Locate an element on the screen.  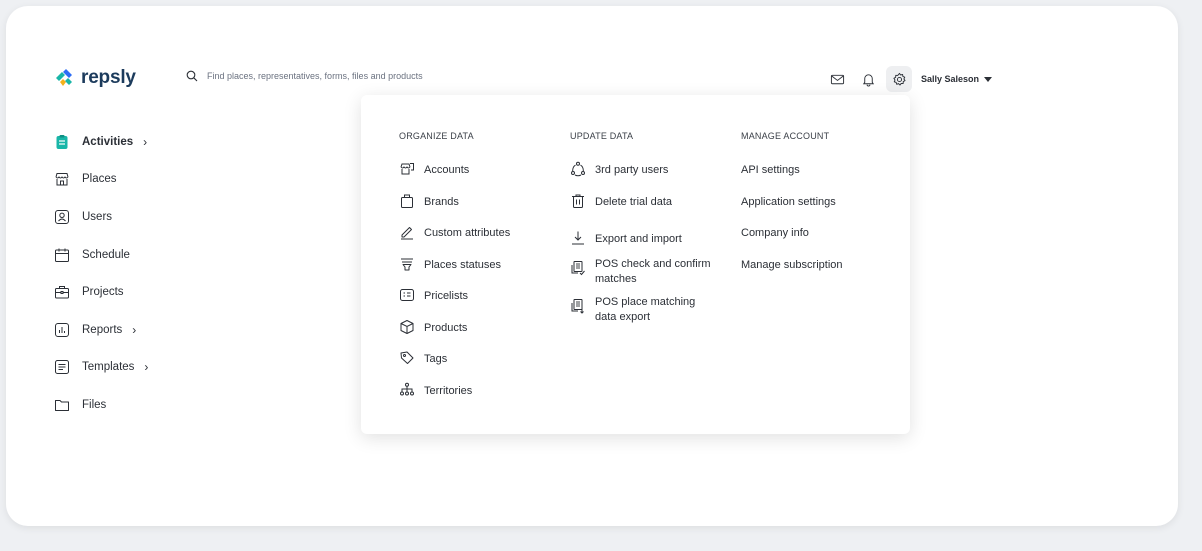
sidebar-item-schedule: Schedule is located at coordinates (101, 255).